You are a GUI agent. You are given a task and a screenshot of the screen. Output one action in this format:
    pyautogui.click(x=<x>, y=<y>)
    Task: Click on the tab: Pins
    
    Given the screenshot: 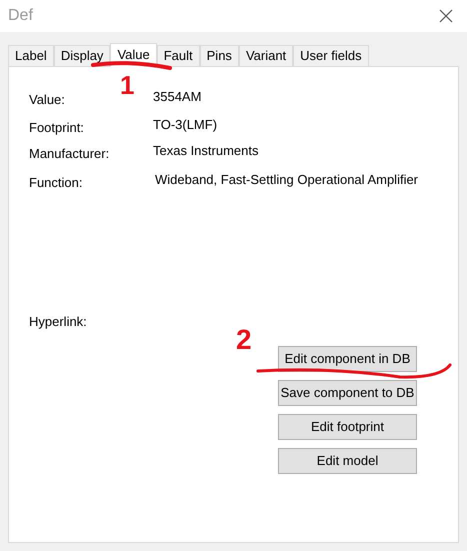 What is the action you would take?
    pyautogui.click(x=219, y=55)
    